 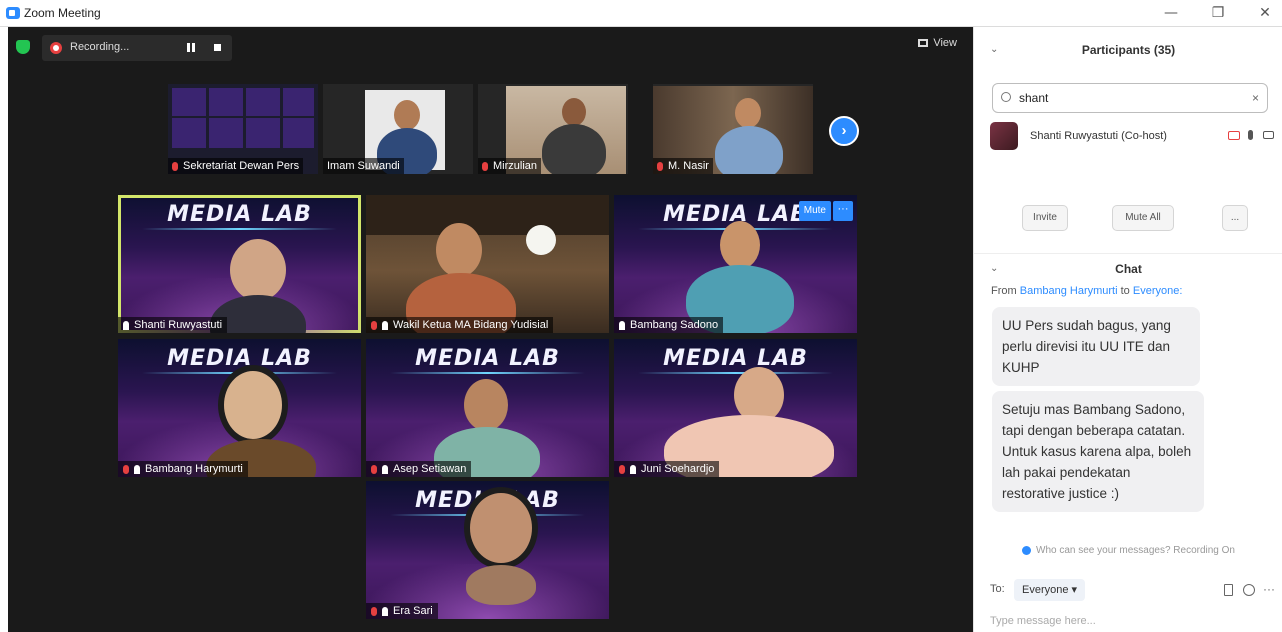 What do you see at coordinates (844, 131) in the screenshot?
I see `next-page-arrow-icon: ›` at bounding box center [844, 131].